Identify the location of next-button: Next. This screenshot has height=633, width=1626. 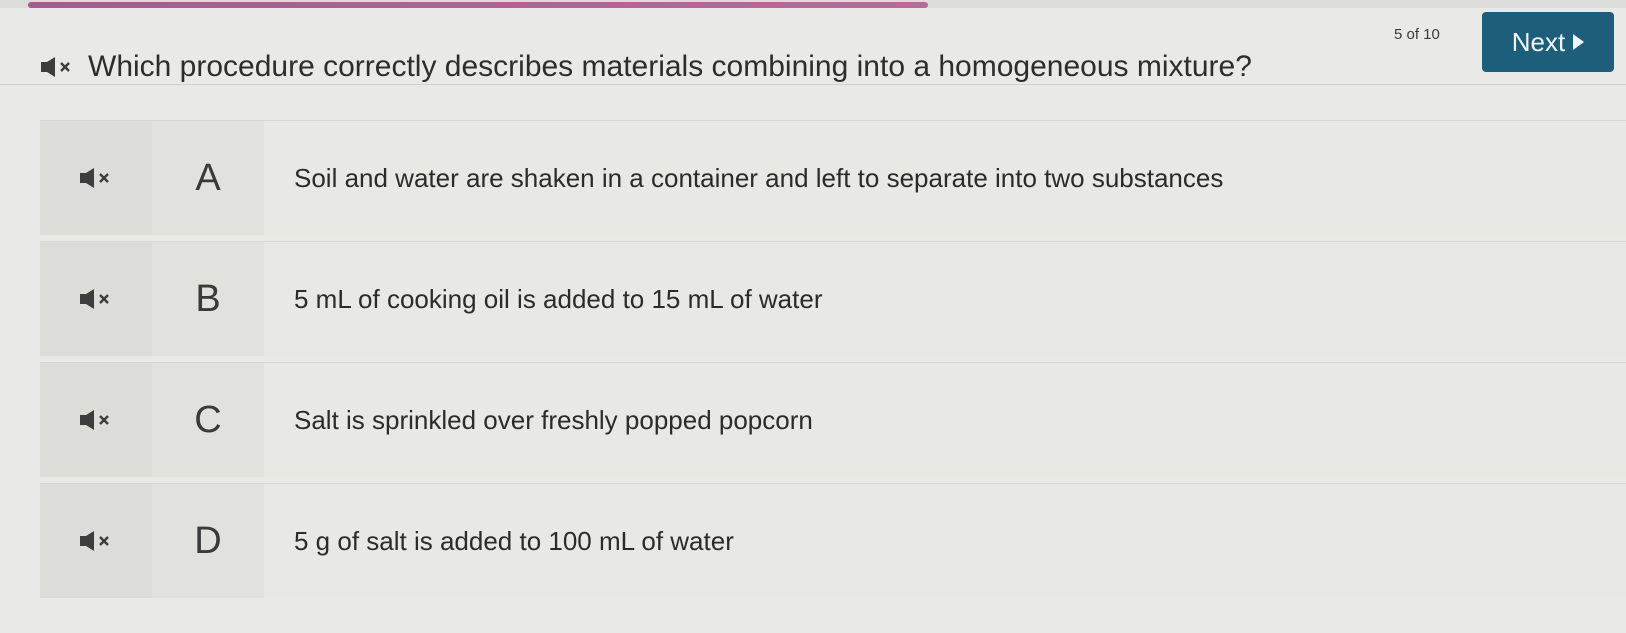
(1548, 42).